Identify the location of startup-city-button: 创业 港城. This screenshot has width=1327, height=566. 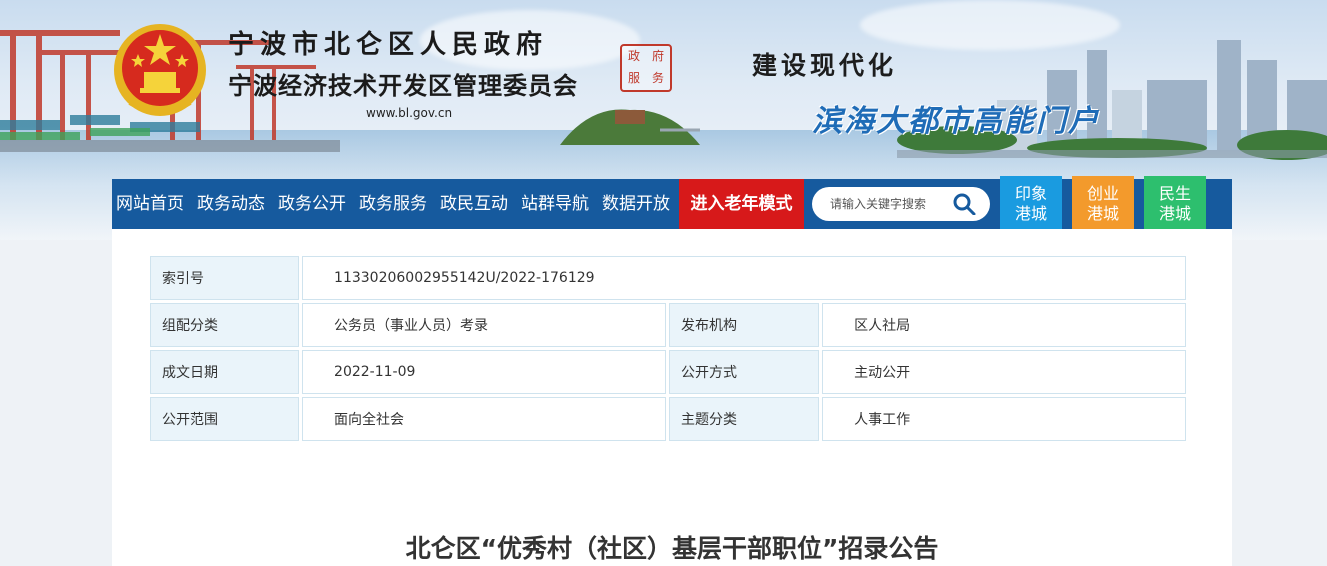
(1103, 204).